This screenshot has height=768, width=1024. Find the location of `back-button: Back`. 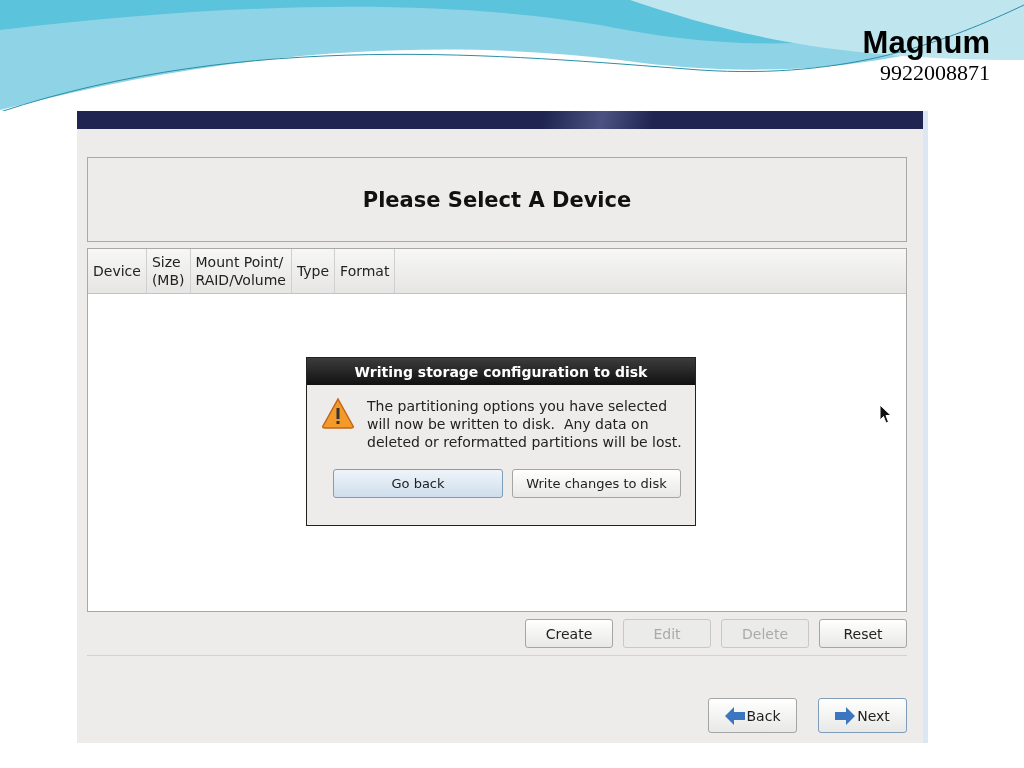

back-button: Back is located at coordinates (752, 715).